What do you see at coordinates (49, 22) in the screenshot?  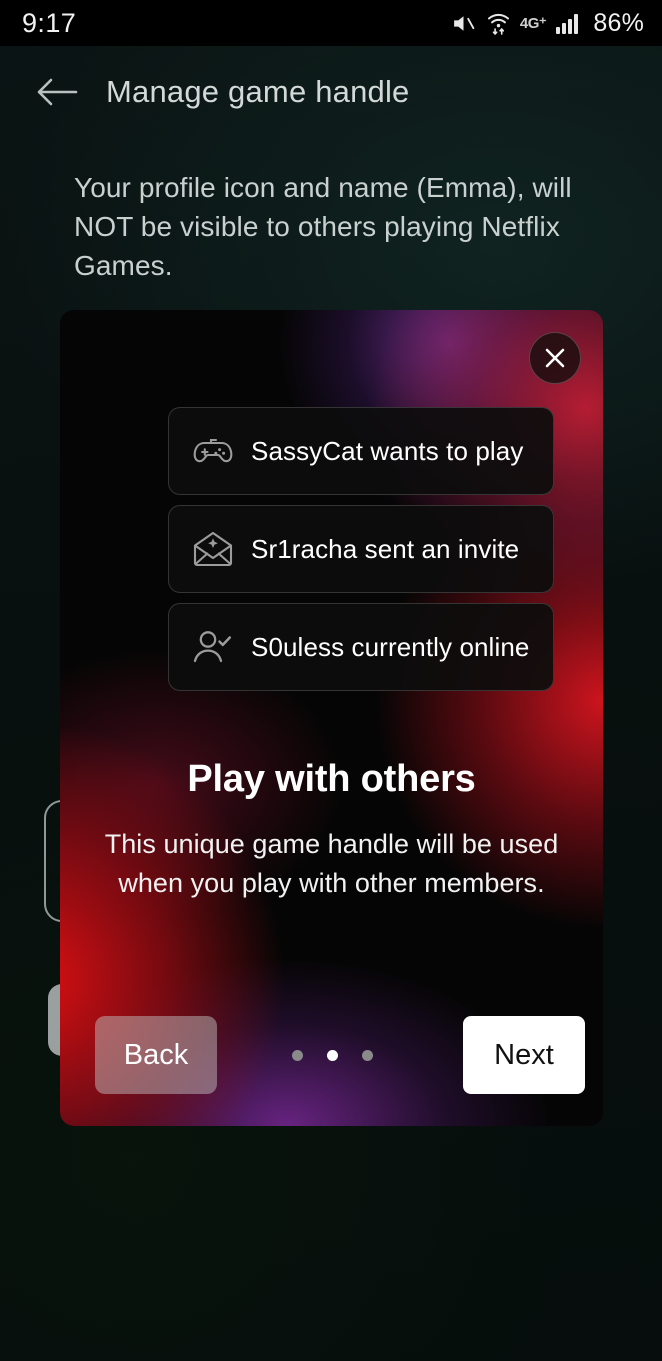 I see `status-time: 9:17` at bounding box center [49, 22].